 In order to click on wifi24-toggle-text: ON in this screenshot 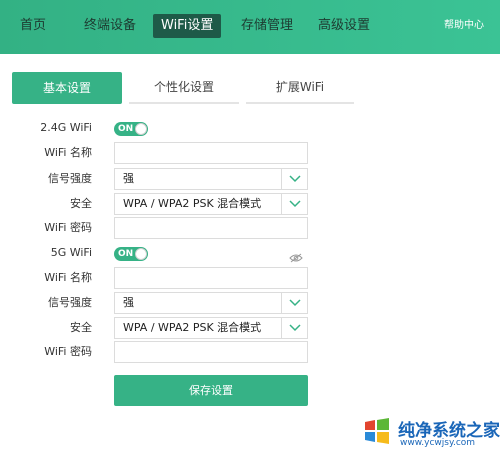, I will do `click(126, 129)`.